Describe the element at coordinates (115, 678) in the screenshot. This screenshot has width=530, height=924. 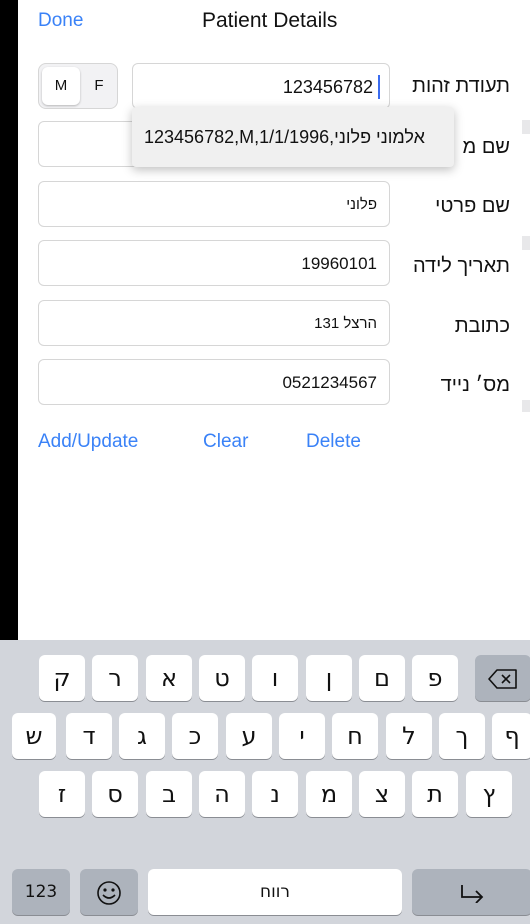
I see `key: ר` at that location.